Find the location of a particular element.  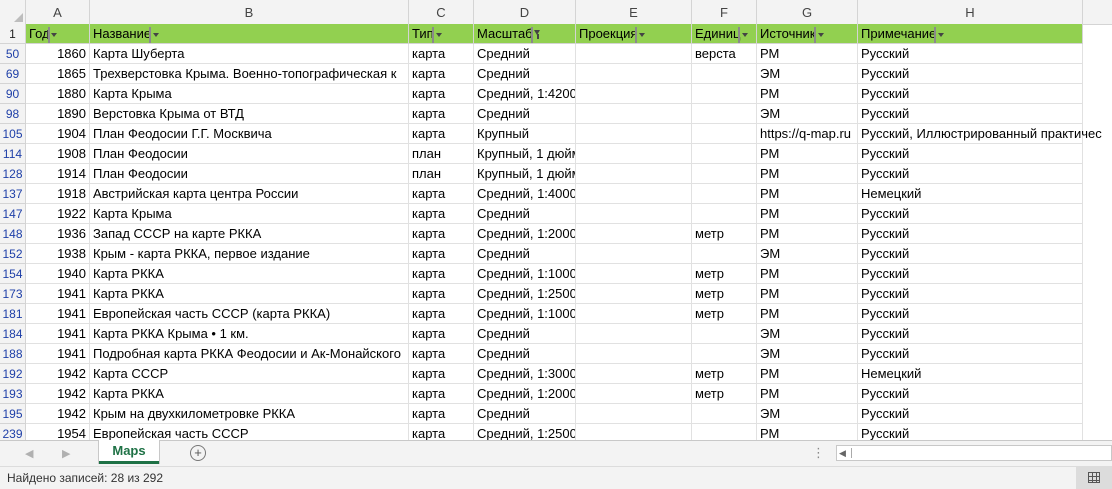

column-header-f: F is located at coordinates (724, 12).